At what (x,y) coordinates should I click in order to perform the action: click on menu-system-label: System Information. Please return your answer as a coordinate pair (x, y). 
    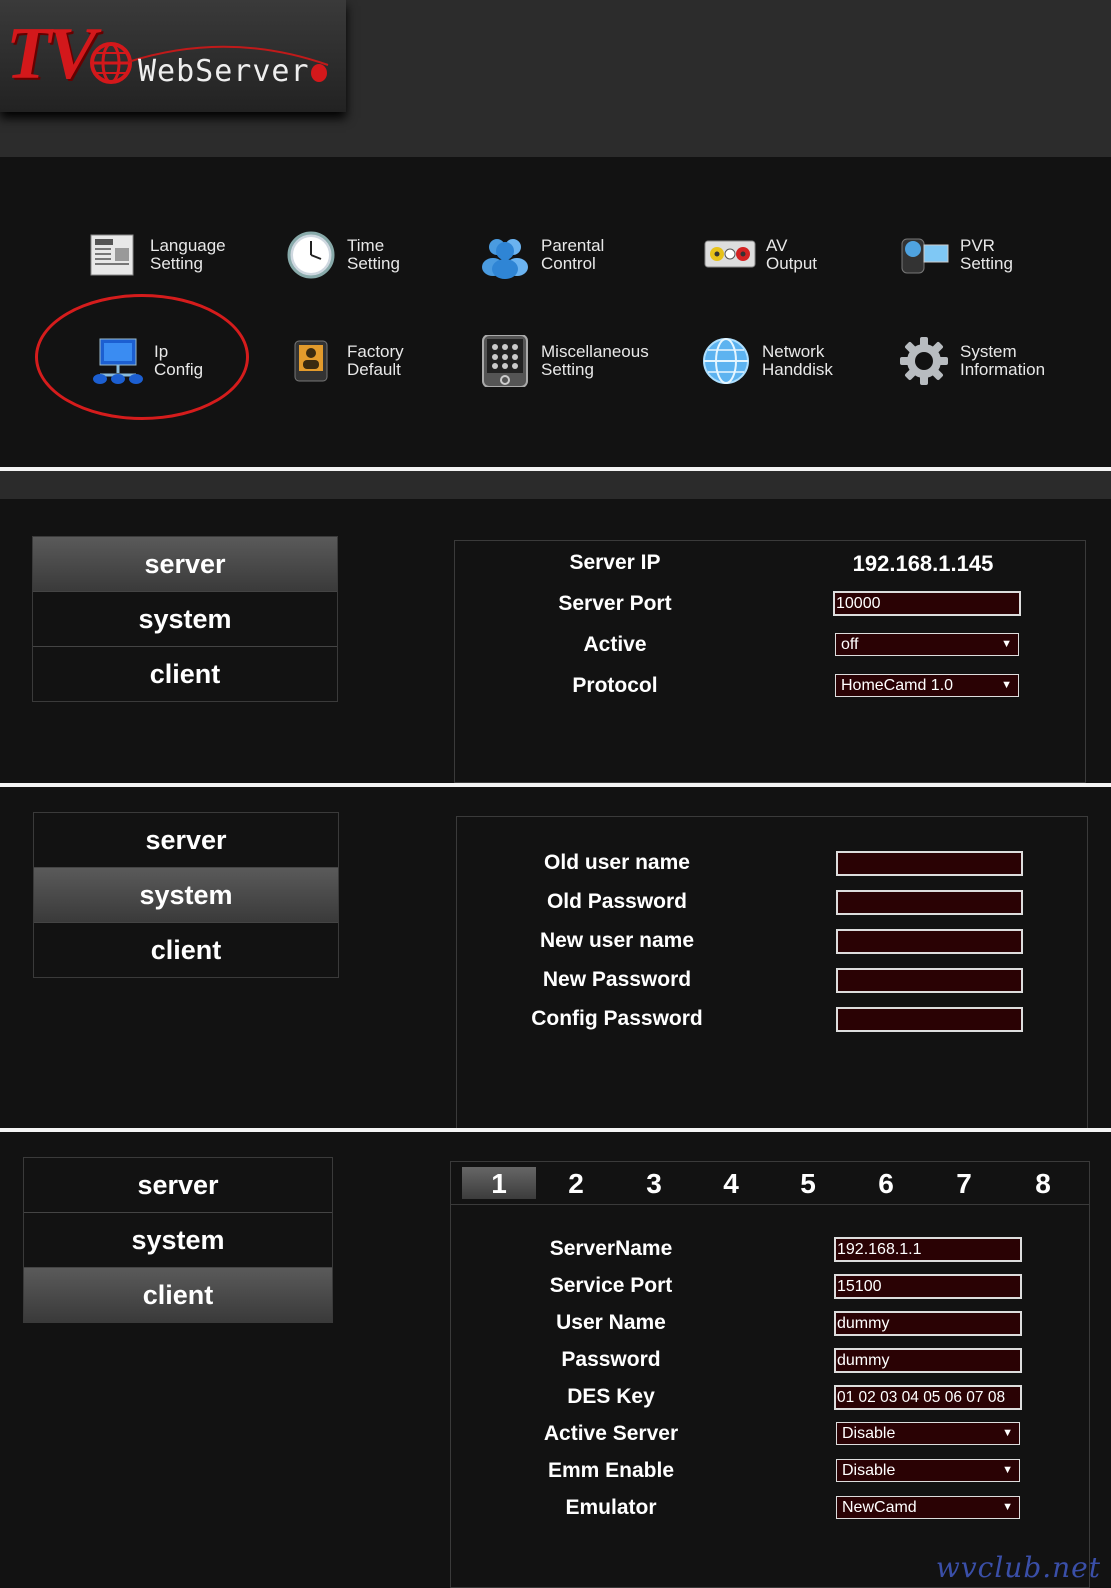
    Looking at the image, I should click on (1003, 360).